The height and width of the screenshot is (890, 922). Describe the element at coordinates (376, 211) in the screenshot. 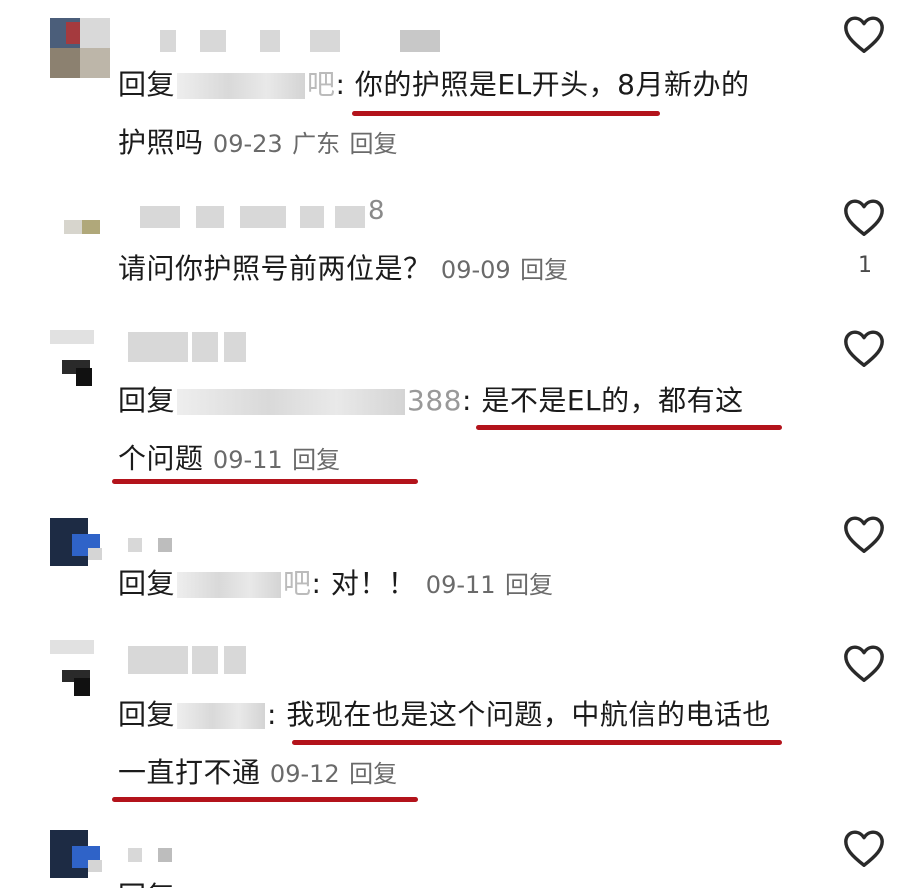

I see `username-tail: 8` at that location.